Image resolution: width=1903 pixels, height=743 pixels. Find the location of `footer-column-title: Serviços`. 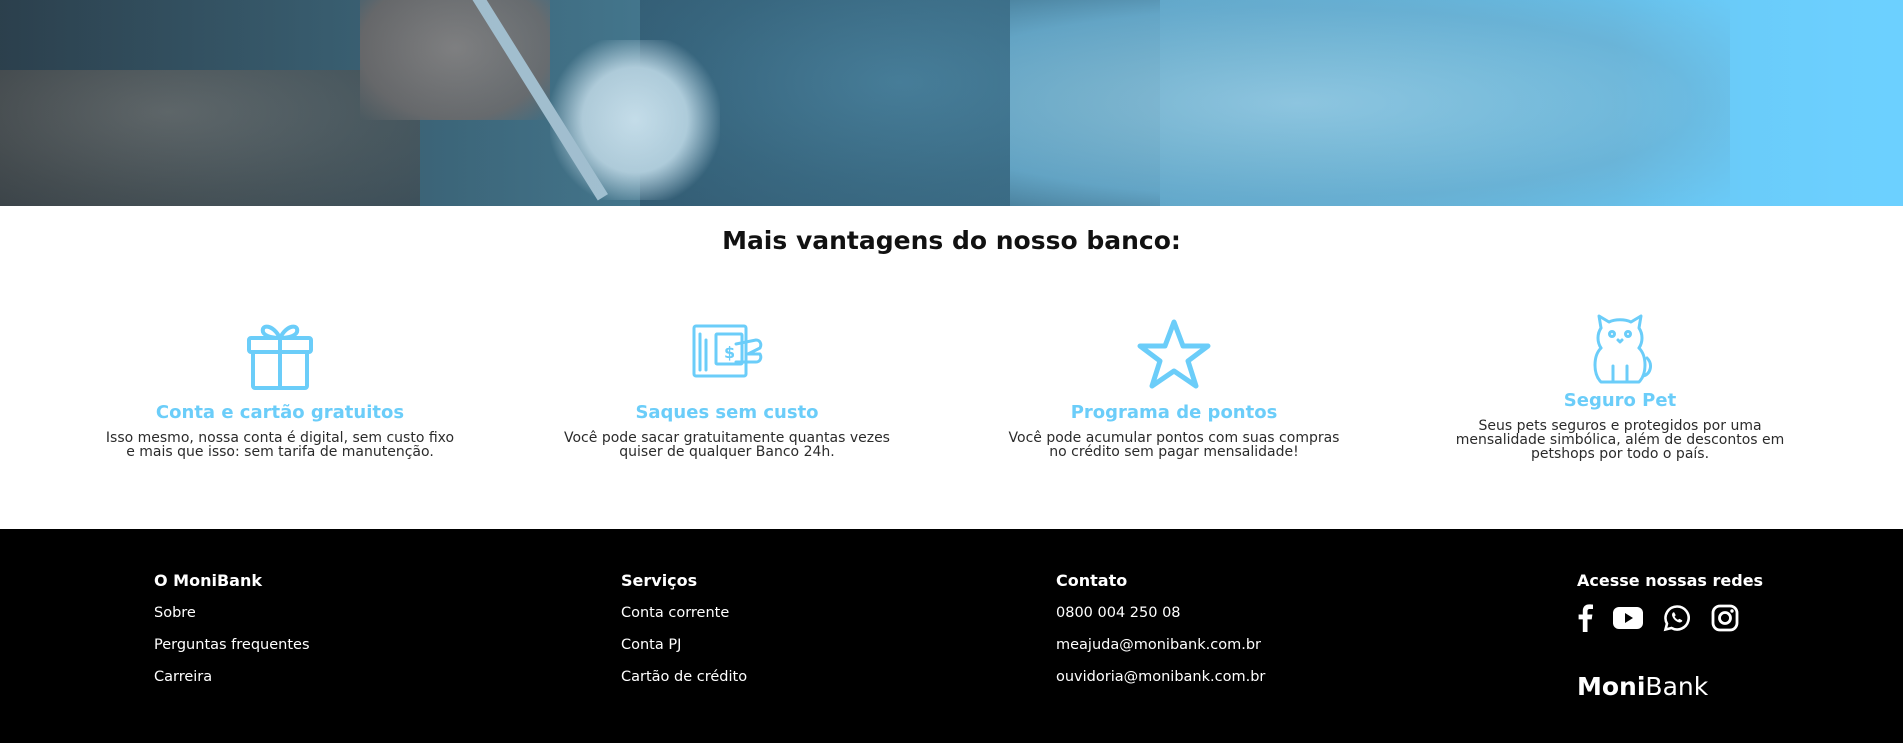

footer-column-title: Serviços is located at coordinates (659, 580).